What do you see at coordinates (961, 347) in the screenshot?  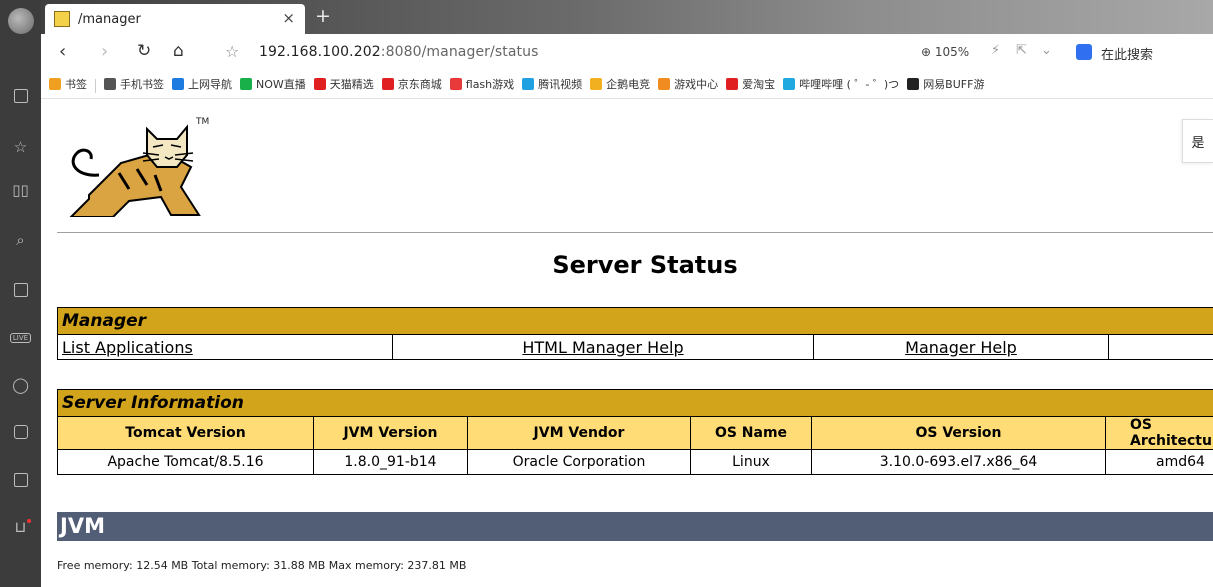 I see `manager-help-link: Manager Help` at bounding box center [961, 347].